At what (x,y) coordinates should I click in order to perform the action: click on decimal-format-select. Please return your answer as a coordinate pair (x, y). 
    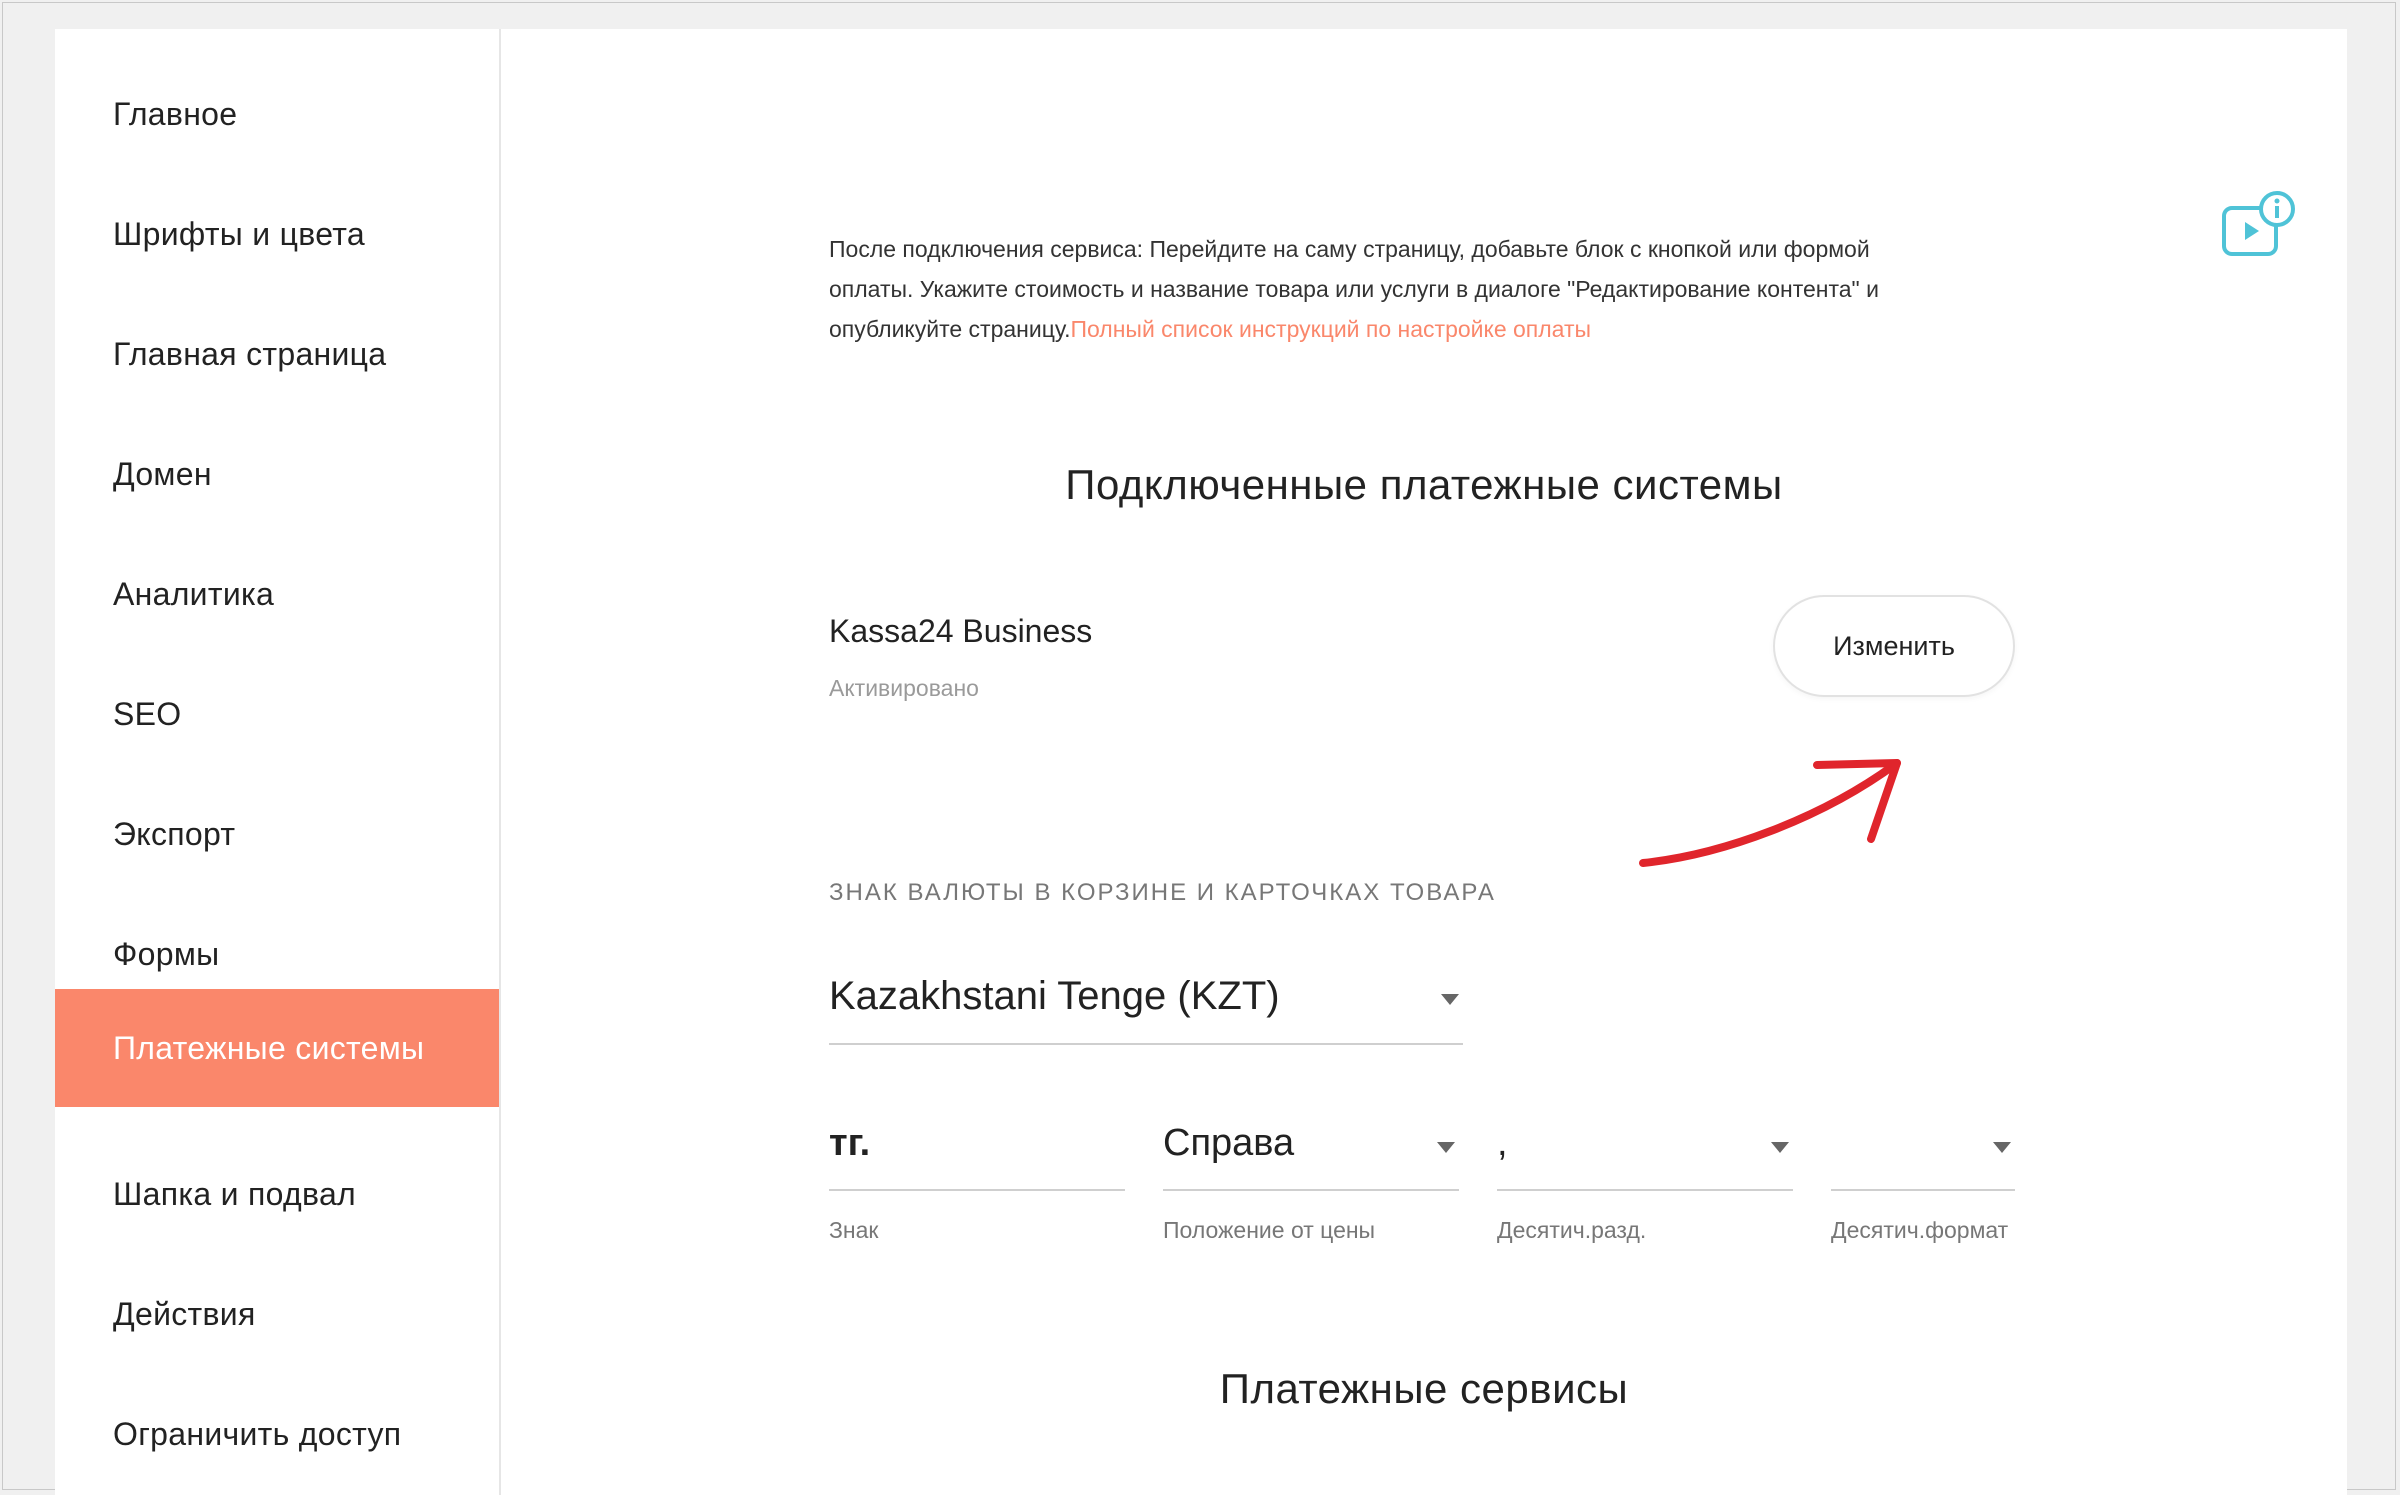
    Looking at the image, I should click on (1923, 1143).